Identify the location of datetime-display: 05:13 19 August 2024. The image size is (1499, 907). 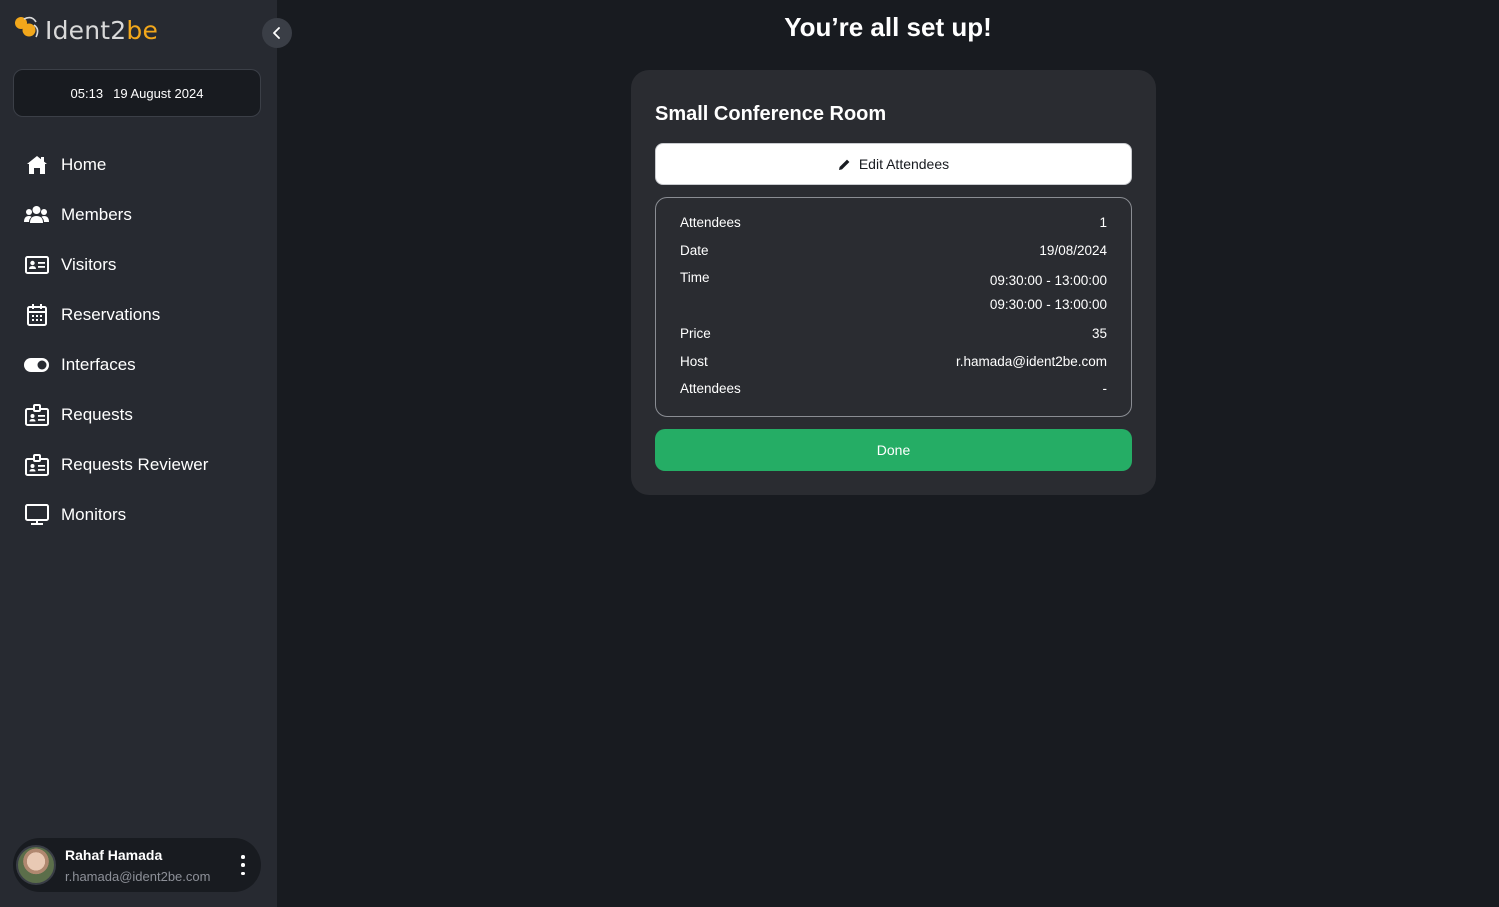
(137, 93).